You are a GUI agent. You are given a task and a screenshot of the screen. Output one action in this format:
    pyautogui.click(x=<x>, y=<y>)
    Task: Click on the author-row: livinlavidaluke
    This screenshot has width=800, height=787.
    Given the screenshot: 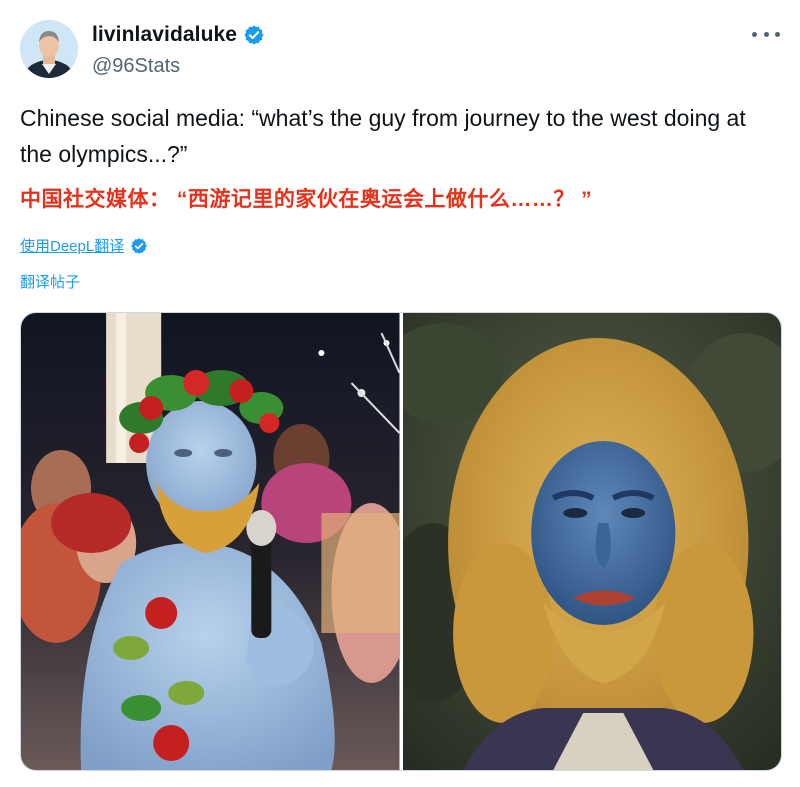 What is the action you would take?
    pyautogui.click(x=178, y=35)
    